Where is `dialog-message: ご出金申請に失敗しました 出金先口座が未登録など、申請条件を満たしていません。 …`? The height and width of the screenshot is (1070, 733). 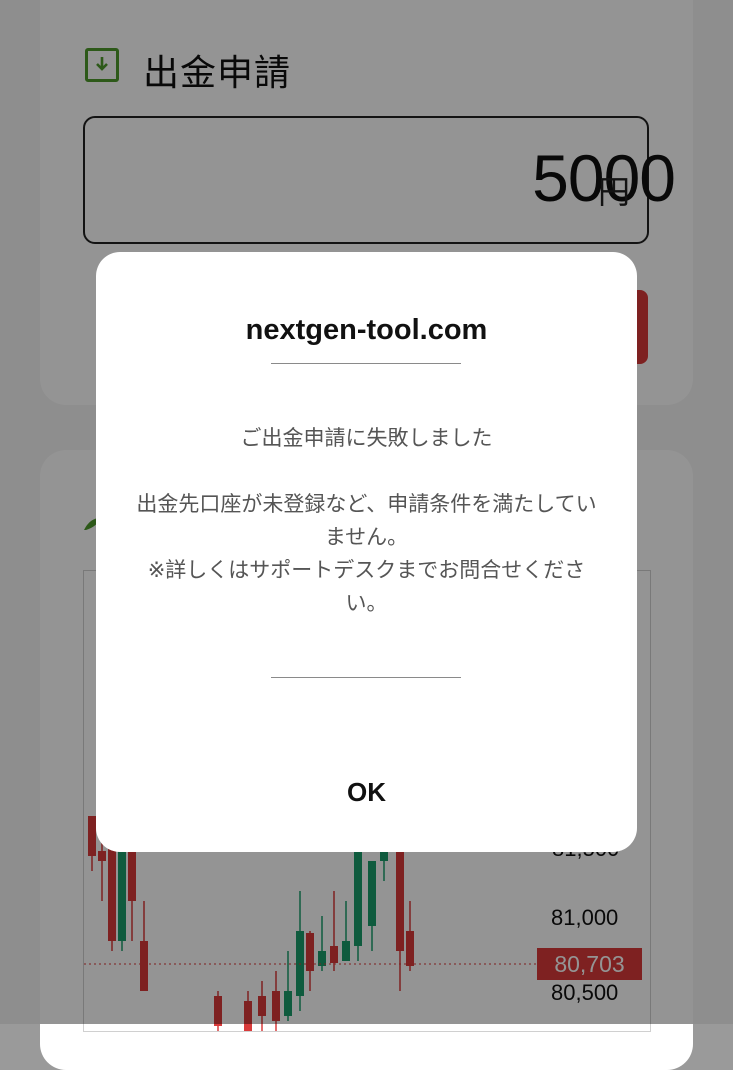 dialog-message: ご出金申請に失敗しました 出金先口座が未登録など、申請条件を満たしていません。 … is located at coordinates (366, 521).